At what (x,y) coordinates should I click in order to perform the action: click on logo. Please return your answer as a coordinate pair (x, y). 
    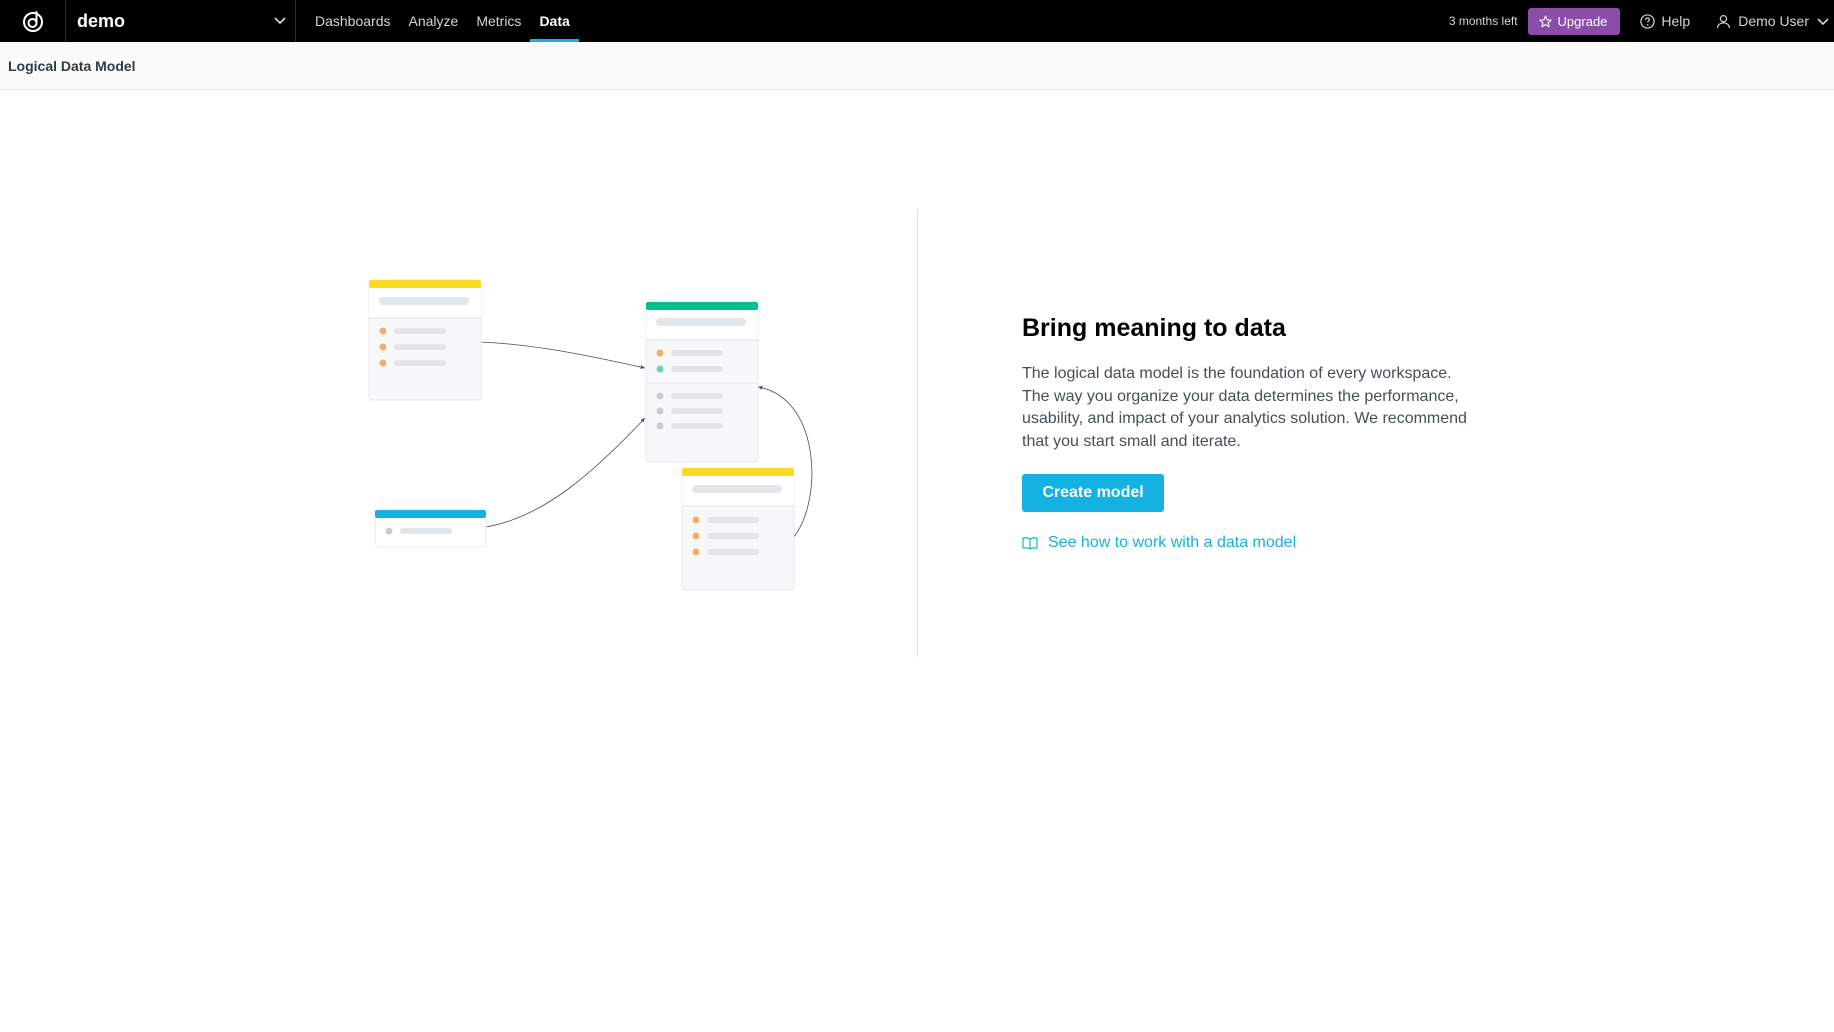
    Looking at the image, I should click on (33, 21).